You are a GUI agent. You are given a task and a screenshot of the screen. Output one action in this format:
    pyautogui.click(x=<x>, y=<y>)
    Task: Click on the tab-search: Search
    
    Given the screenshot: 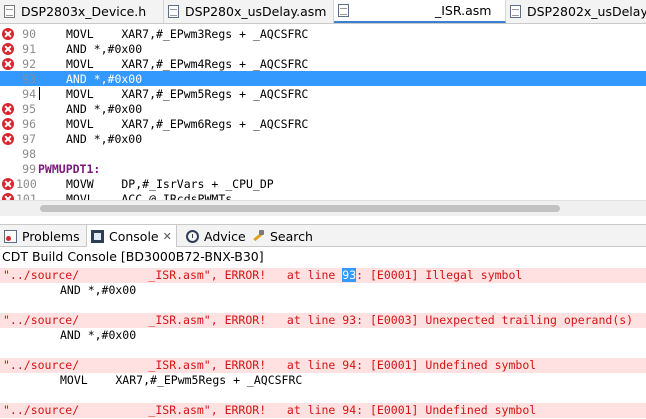 What is the action you would take?
    pyautogui.click(x=282, y=236)
    